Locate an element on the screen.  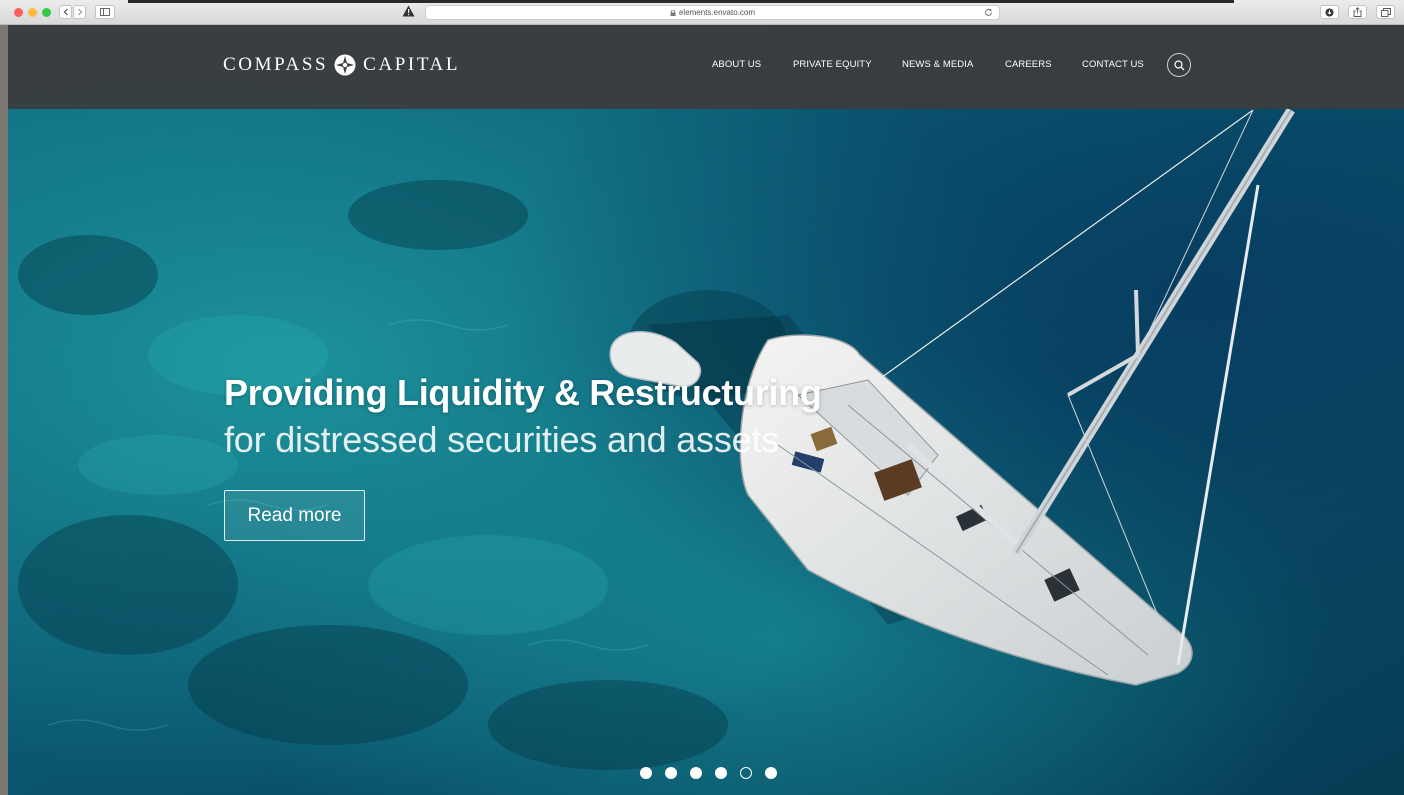
nav-careers: CAREERS is located at coordinates (1028, 64).